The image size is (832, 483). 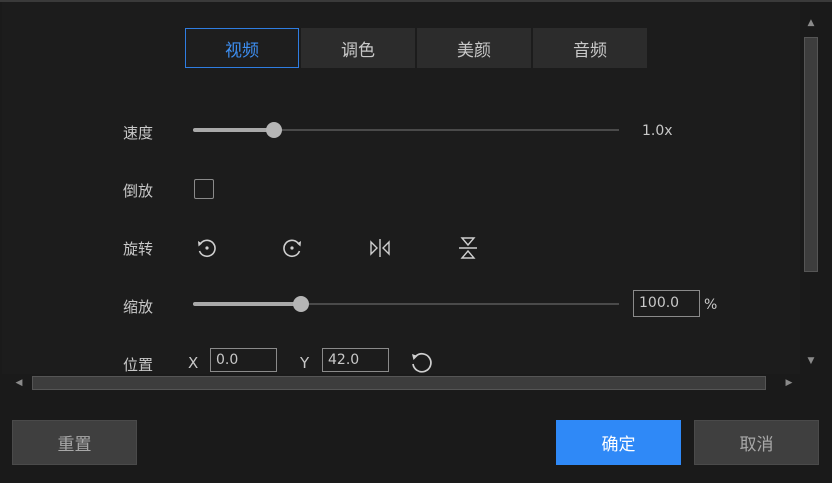 What do you see at coordinates (305, 363) in the screenshot?
I see `position-y-label: Y` at bounding box center [305, 363].